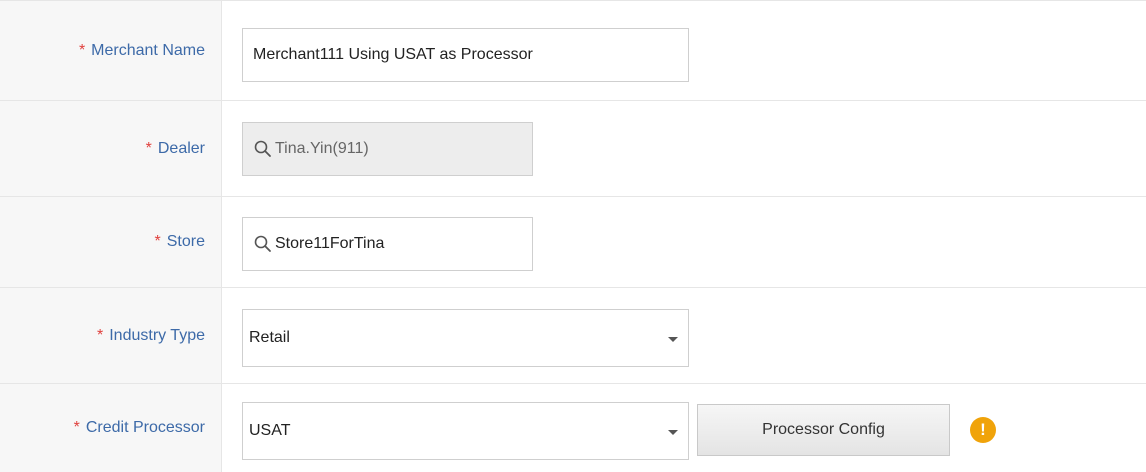 The width and height of the screenshot is (1146, 472). I want to click on dealer-label-text: Dealer, so click(181, 148).